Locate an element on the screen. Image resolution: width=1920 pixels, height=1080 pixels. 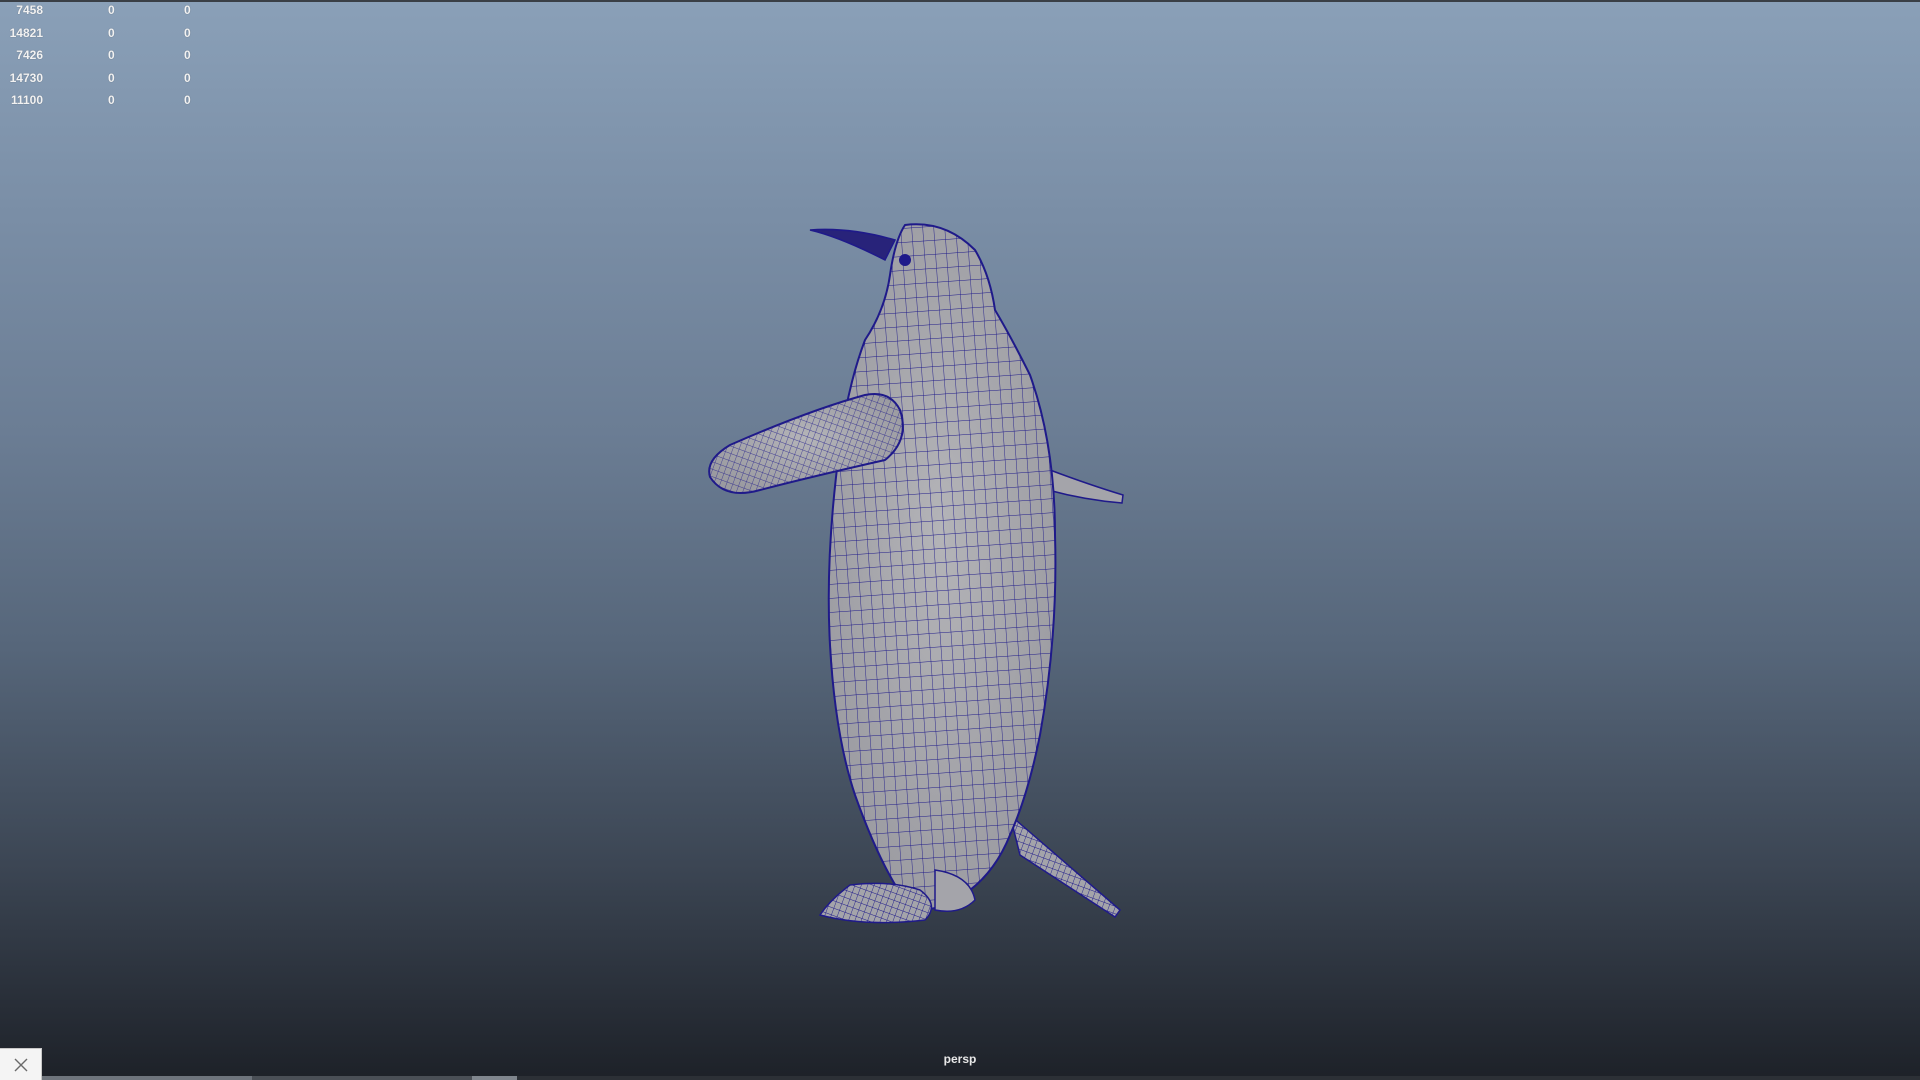
hud-value: 7458 is located at coordinates (29, 10).